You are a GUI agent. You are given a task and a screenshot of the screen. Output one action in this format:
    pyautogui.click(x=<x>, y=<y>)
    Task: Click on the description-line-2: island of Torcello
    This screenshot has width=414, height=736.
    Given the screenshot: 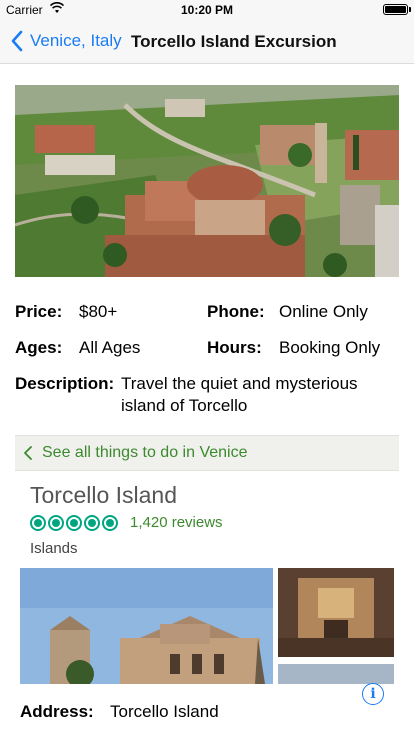 What is the action you would take?
    pyautogui.click(x=184, y=405)
    